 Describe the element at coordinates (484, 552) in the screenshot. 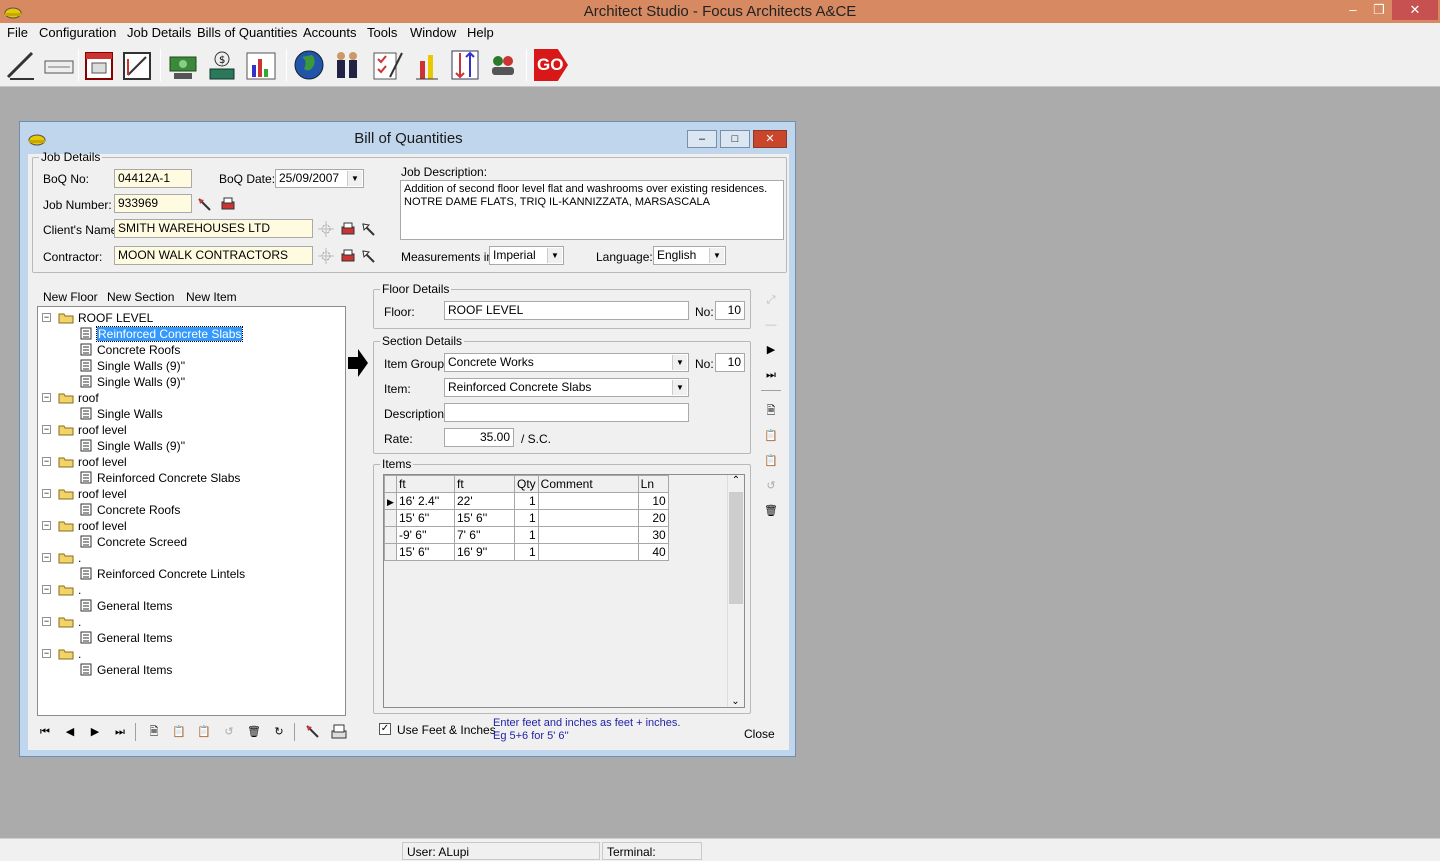

I see `grid-cell: 16' 9''` at that location.